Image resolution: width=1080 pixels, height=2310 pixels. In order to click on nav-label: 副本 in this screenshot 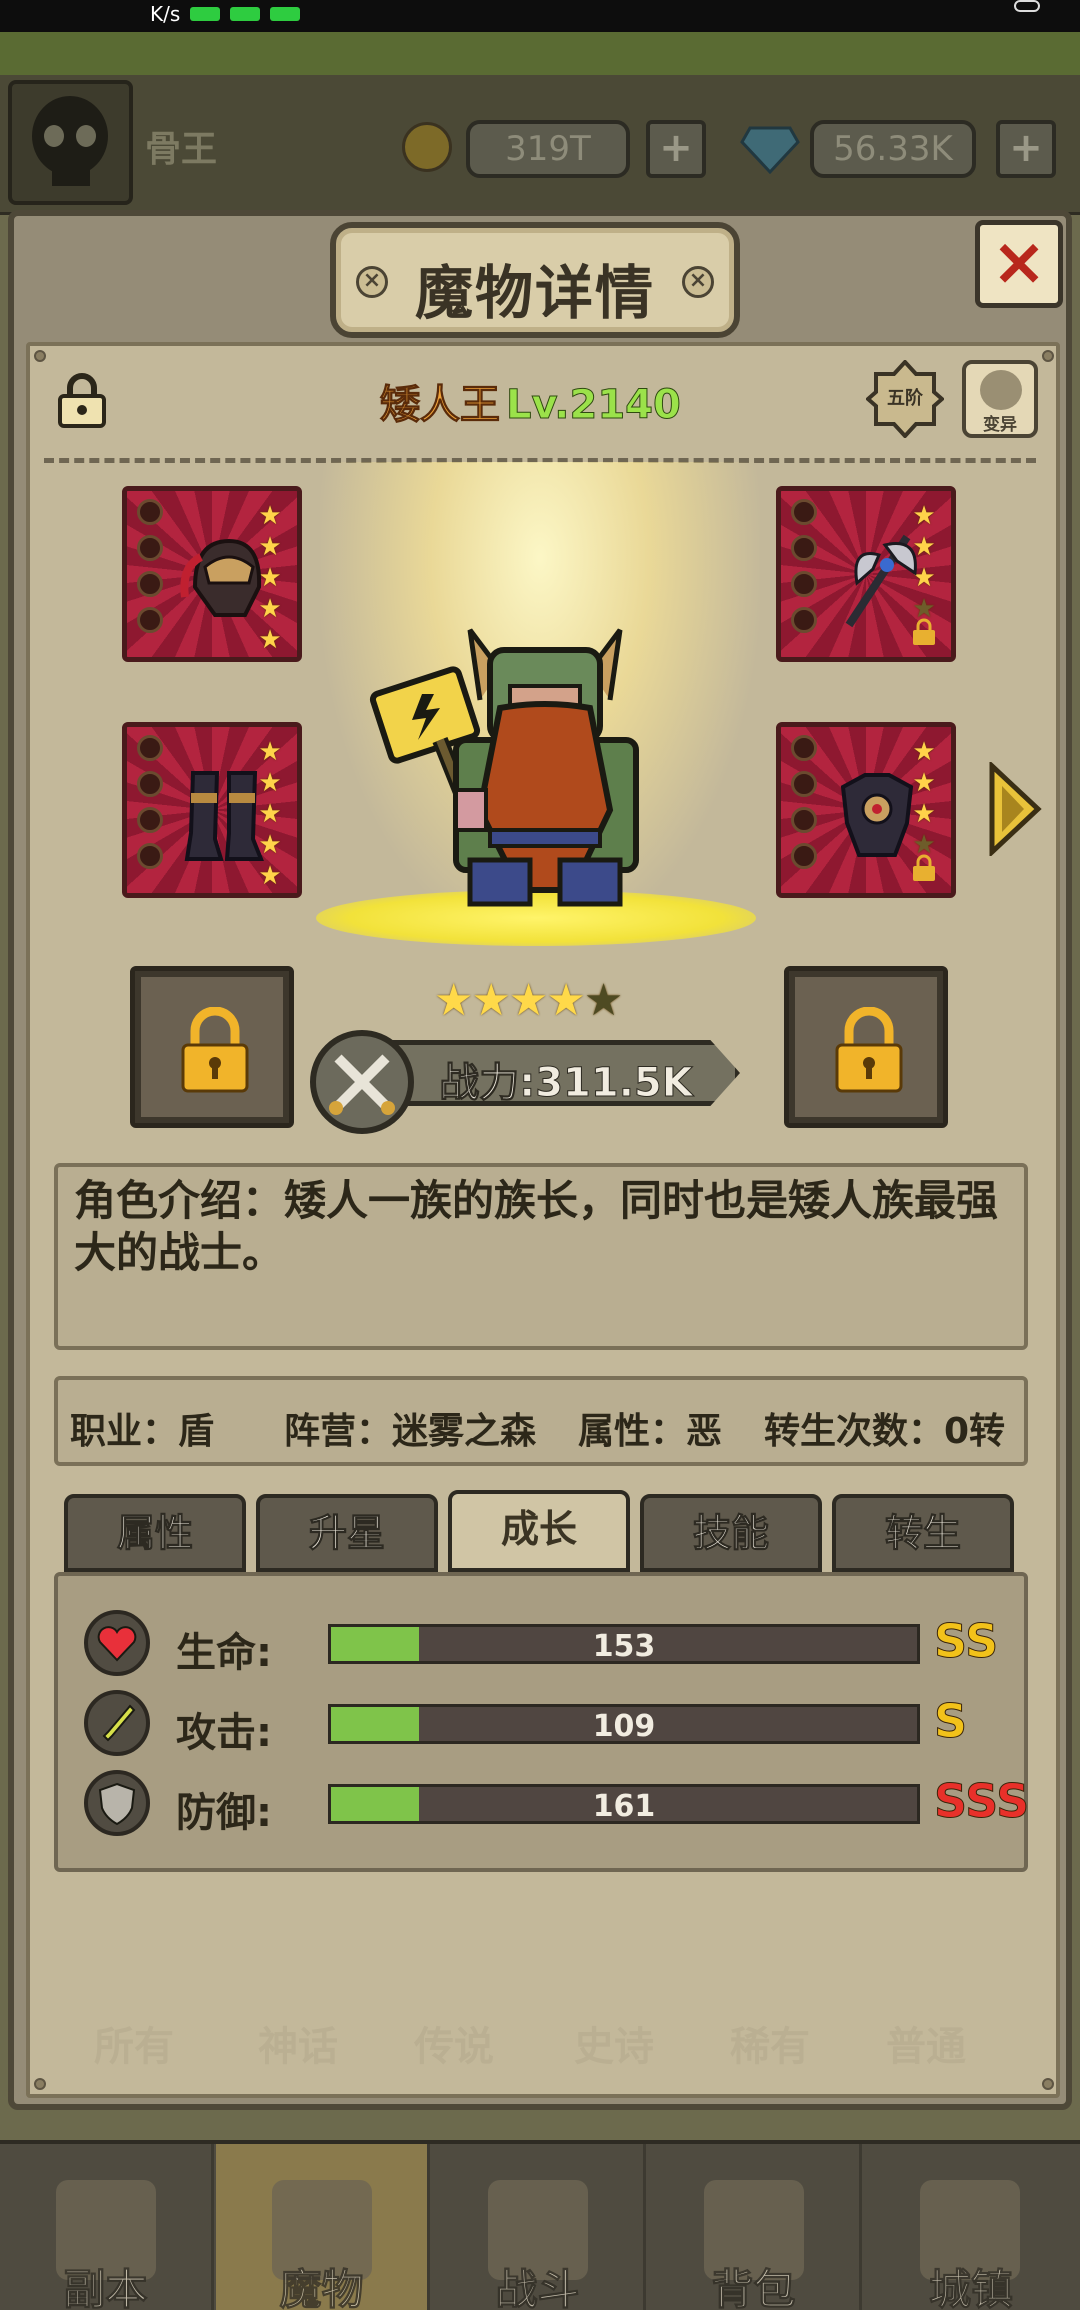, I will do `click(105, 2287)`.